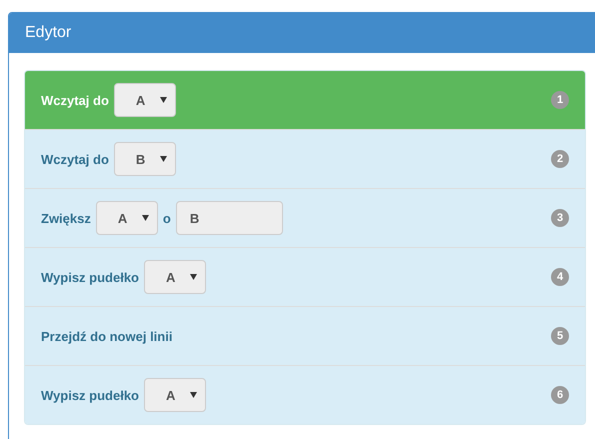 The image size is (595, 439). What do you see at coordinates (560, 277) in the screenshot?
I see `number-badge: 4` at bounding box center [560, 277].